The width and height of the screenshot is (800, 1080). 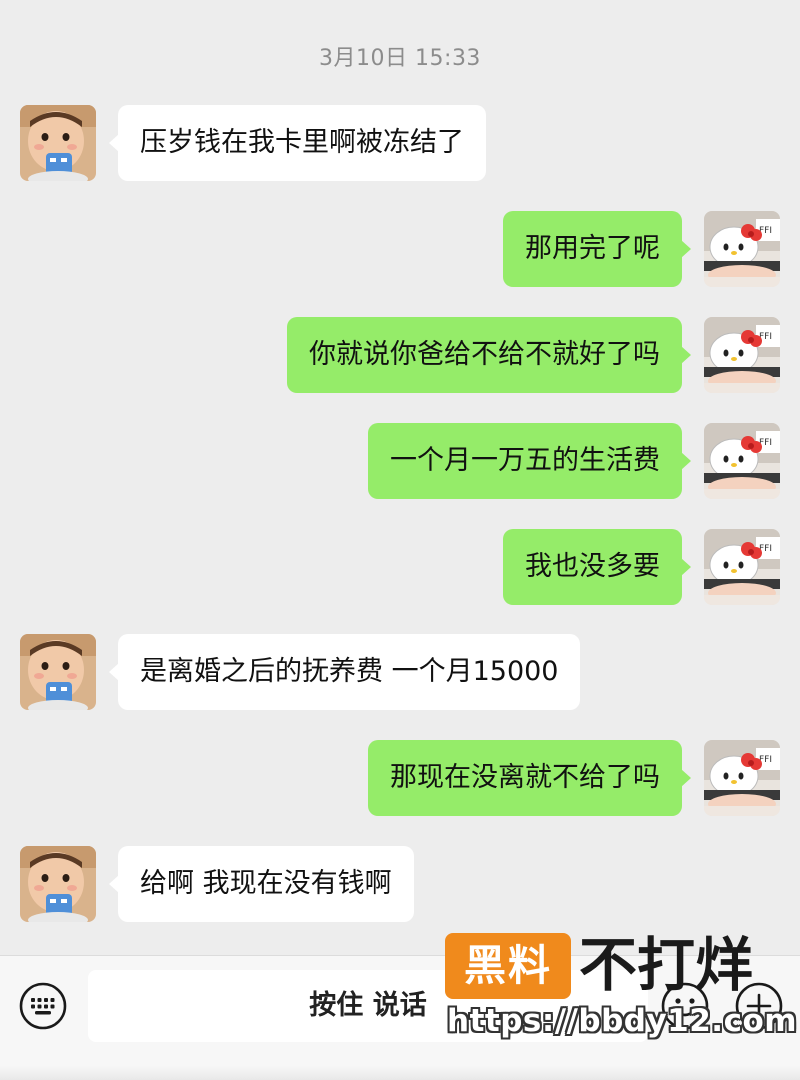 I want to click on received-message-bubble: 给啊 我现在没有钱啊, so click(x=261, y=884).